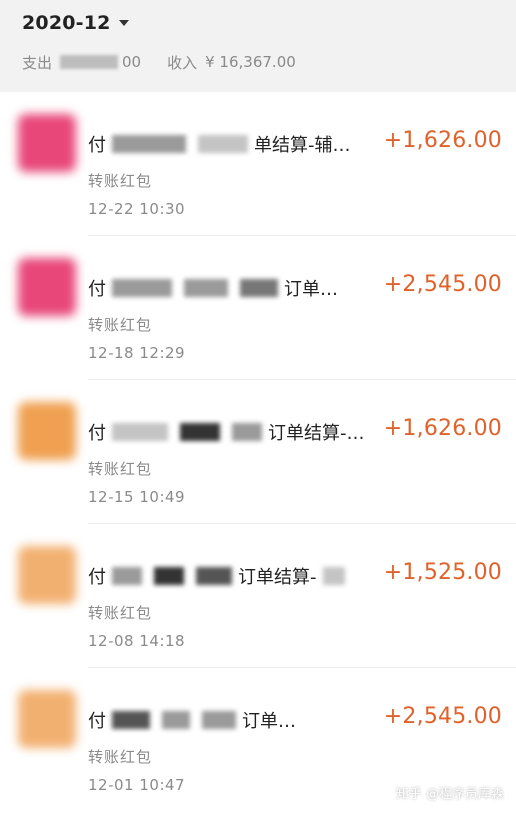 This screenshot has width=516, height=816. I want to click on transaction-title: 付 订单结算-, so click(233, 576).